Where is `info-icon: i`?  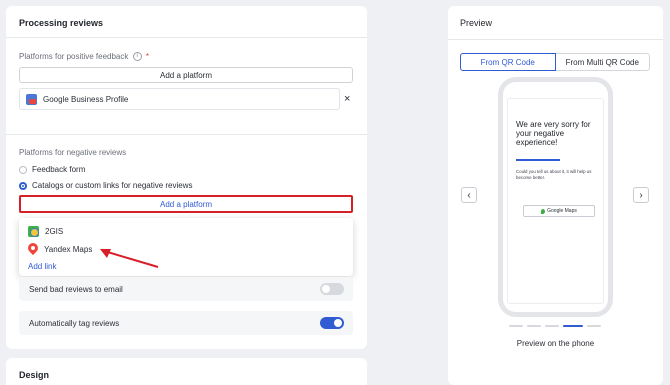
info-icon: i is located at coordinates (137, 57).